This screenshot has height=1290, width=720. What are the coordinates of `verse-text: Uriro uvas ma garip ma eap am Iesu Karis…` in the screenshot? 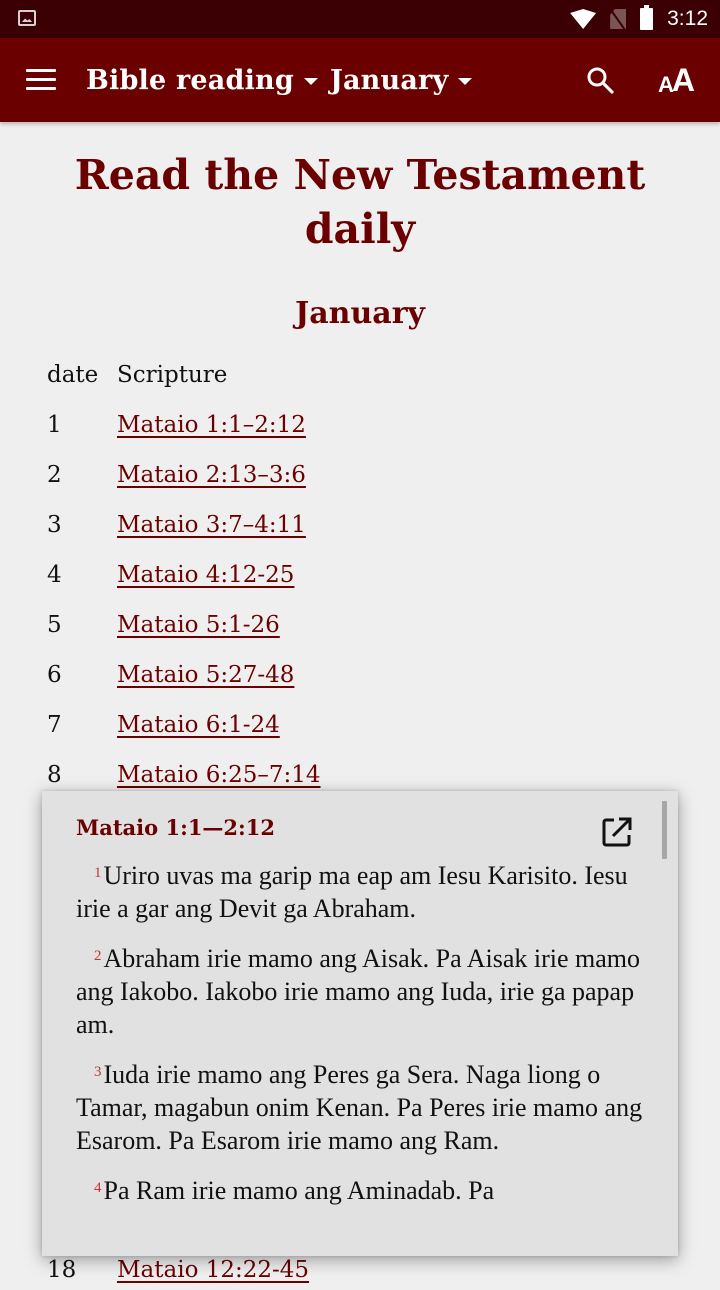 It's located at (352, 892).